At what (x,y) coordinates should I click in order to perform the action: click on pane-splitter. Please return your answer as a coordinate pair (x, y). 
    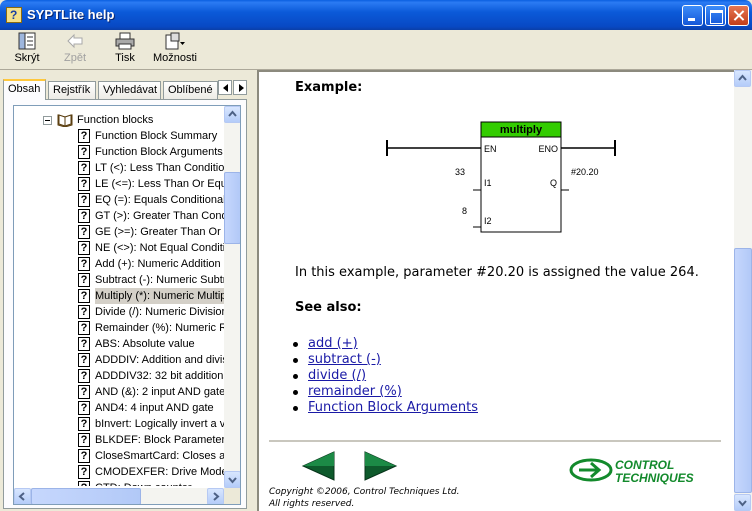
    Looking at the image, I should click on (252, 291).